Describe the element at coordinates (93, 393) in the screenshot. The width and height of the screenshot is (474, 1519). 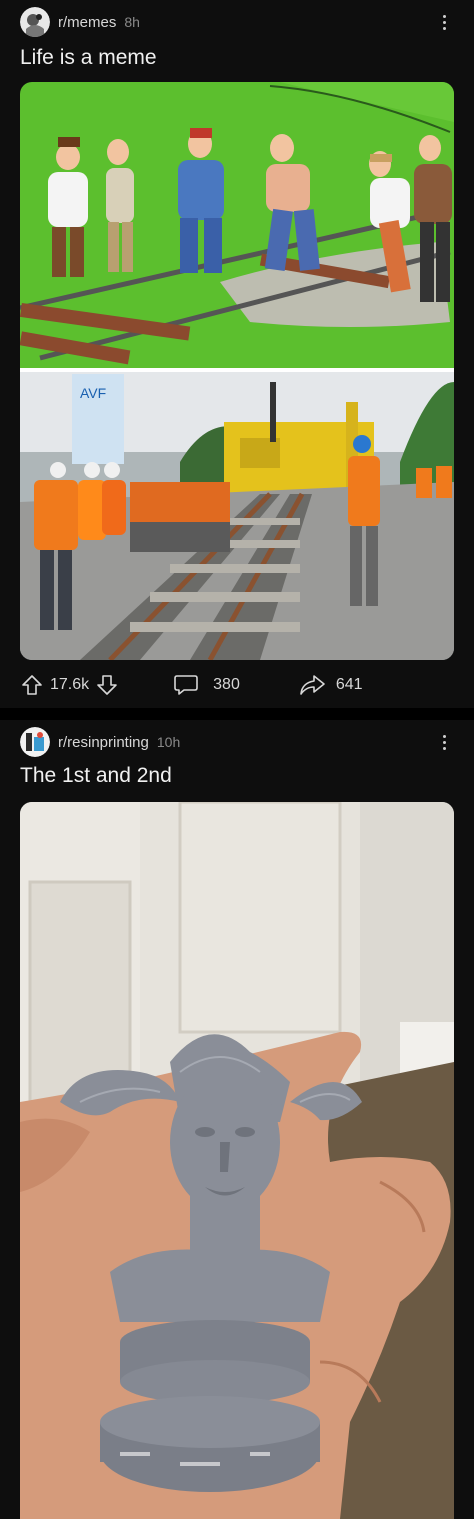
I see `svg-text: AVF` at that location.